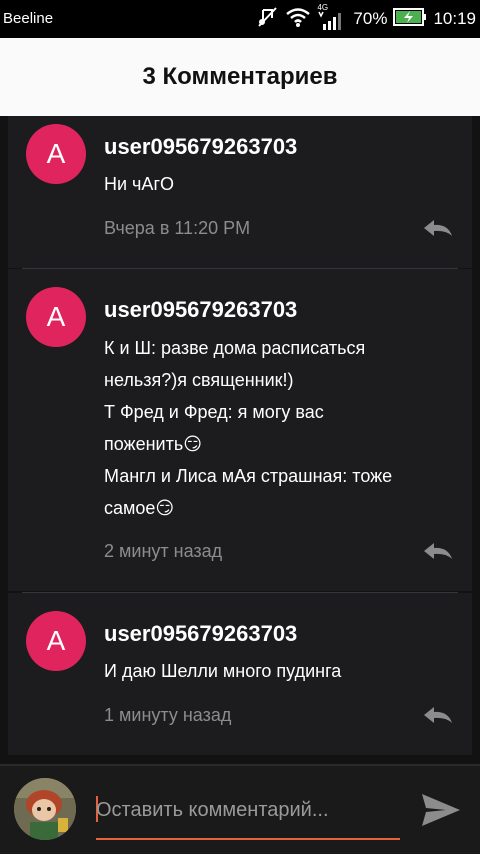  I want to click on input-underline, so click(248, 839).